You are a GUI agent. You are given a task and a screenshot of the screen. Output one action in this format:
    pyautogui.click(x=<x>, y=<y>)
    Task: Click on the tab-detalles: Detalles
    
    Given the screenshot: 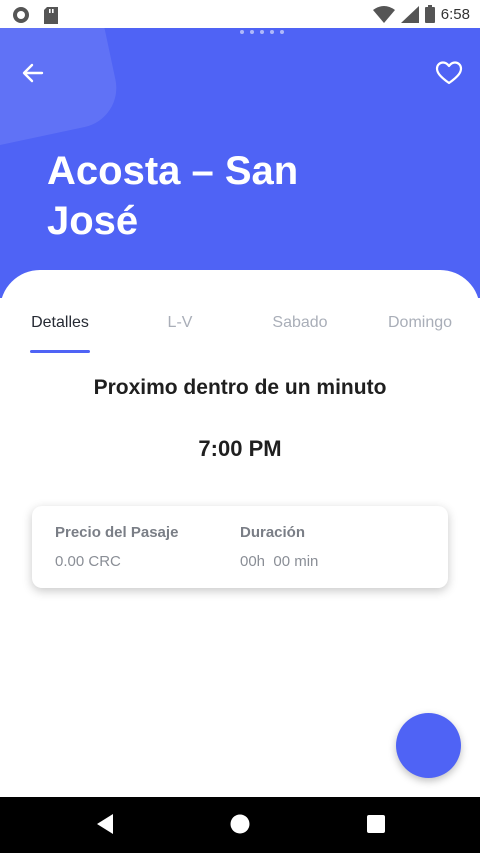 What is the action you would take?
    pyautogui.click(x=60, y=323)
    